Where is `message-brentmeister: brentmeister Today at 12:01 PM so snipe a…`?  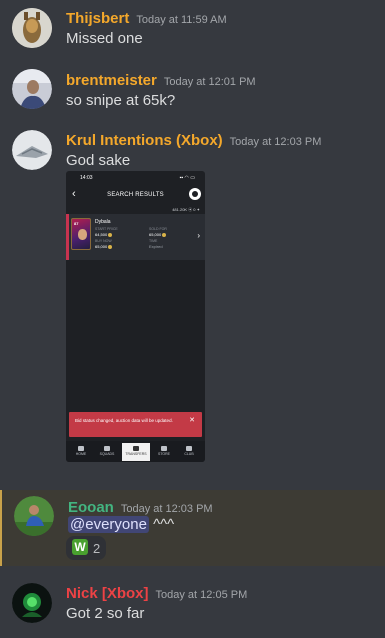 message-brentmeister: brentmeister Today at 12:01 PM so snipe a… is located at coordinates (192, 92).